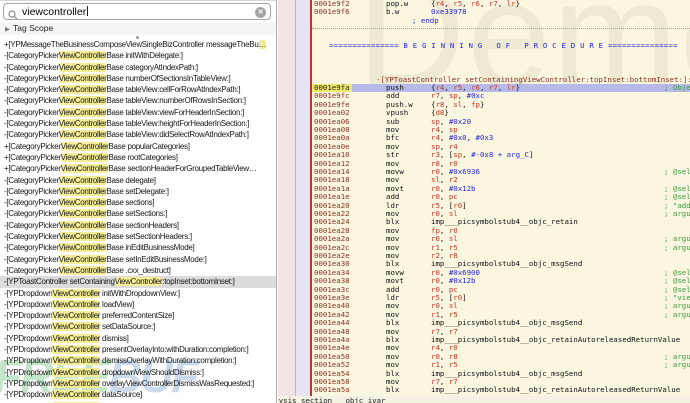  Describe the element at coordinates (501, 88) in the screenshot. I see `asm-instruction-selected: 0001e9fa push {r4, r5, r6, r7, lr}; Obje` at that location.